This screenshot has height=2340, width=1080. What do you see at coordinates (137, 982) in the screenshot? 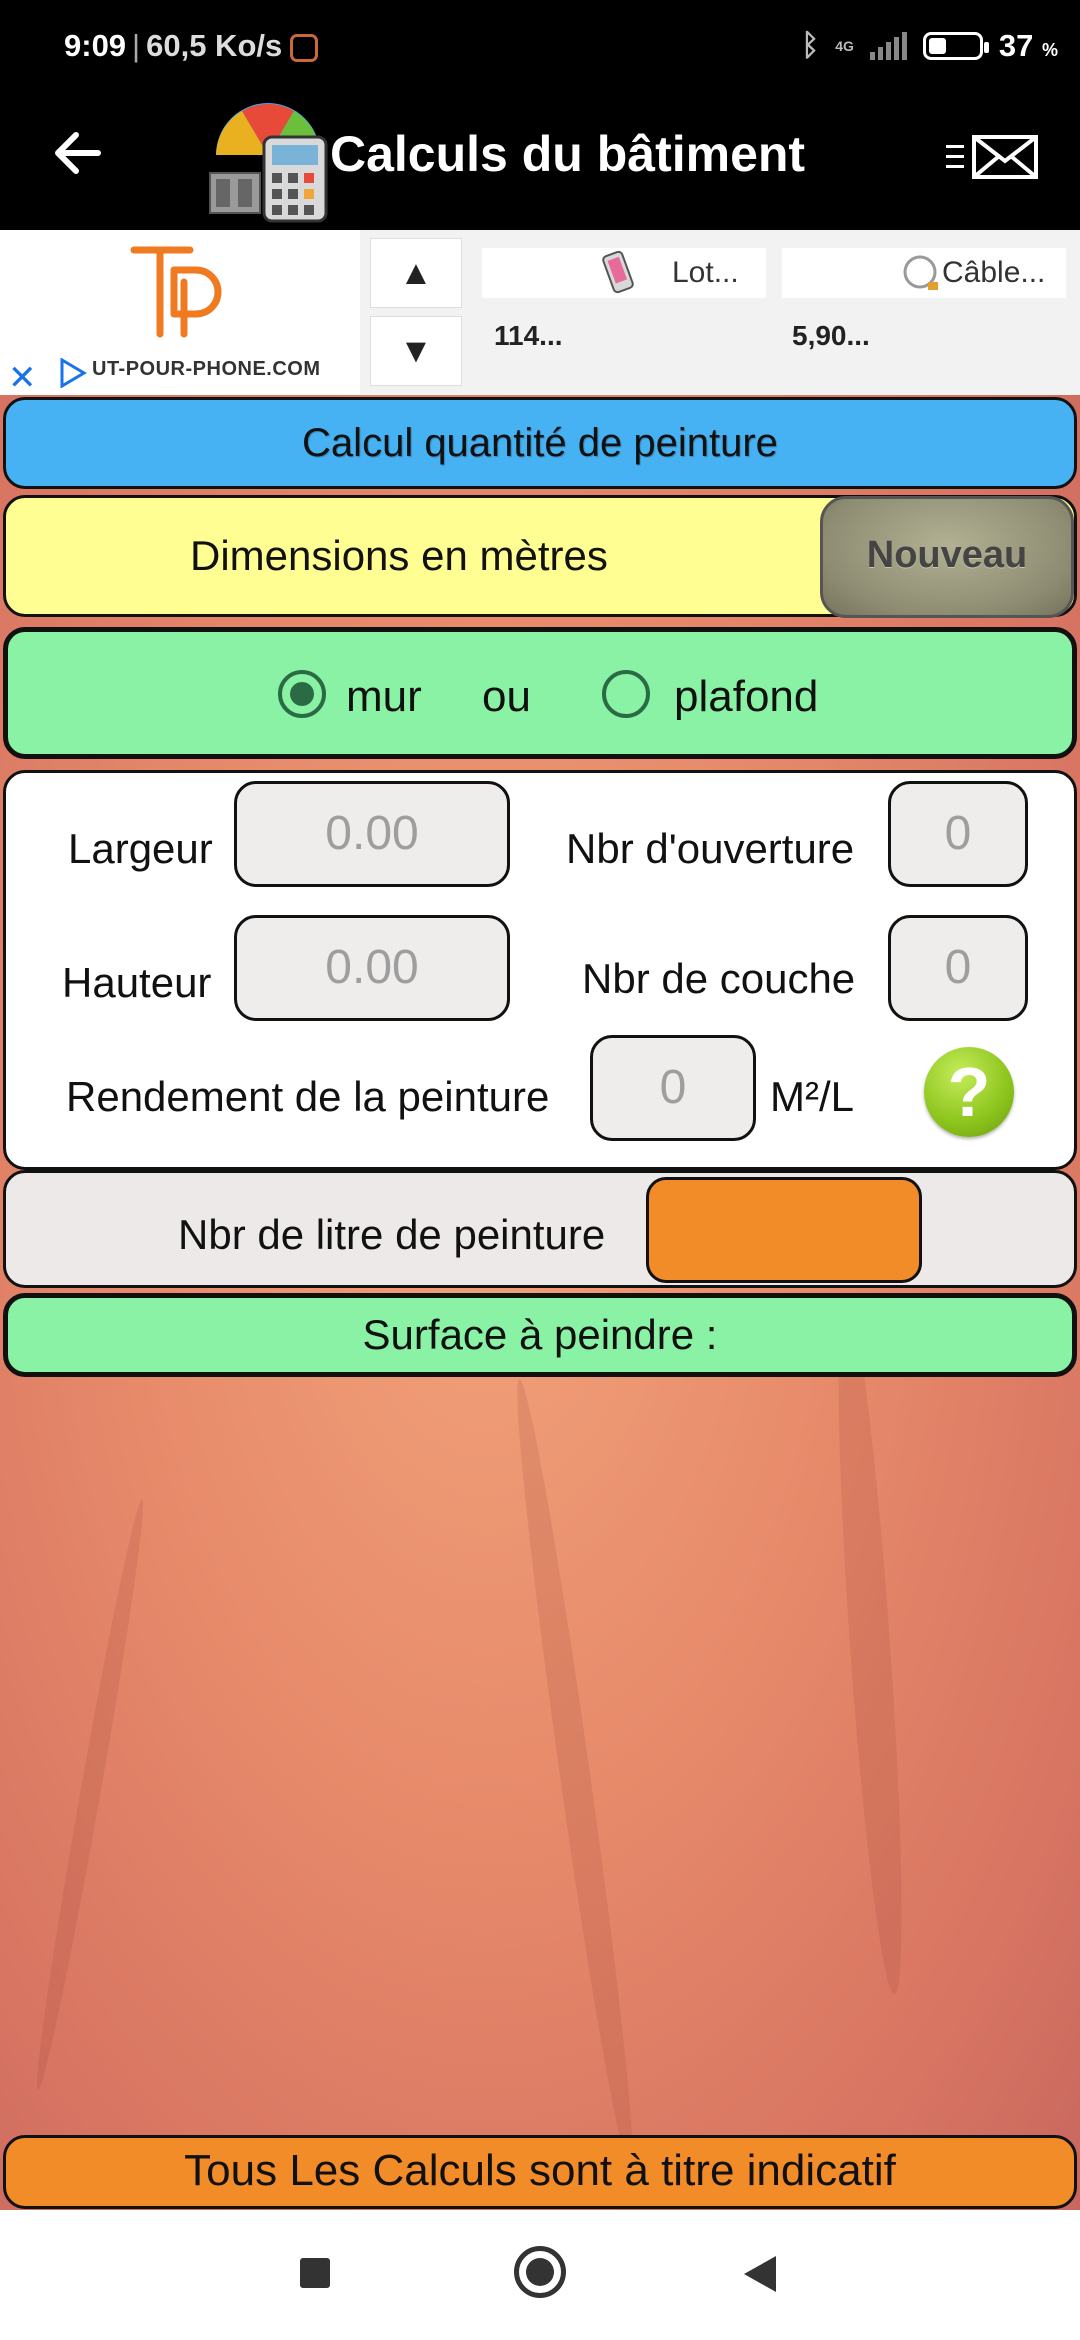
I see `hauteur-label: Hauteur` at bounding box center [137, 982].